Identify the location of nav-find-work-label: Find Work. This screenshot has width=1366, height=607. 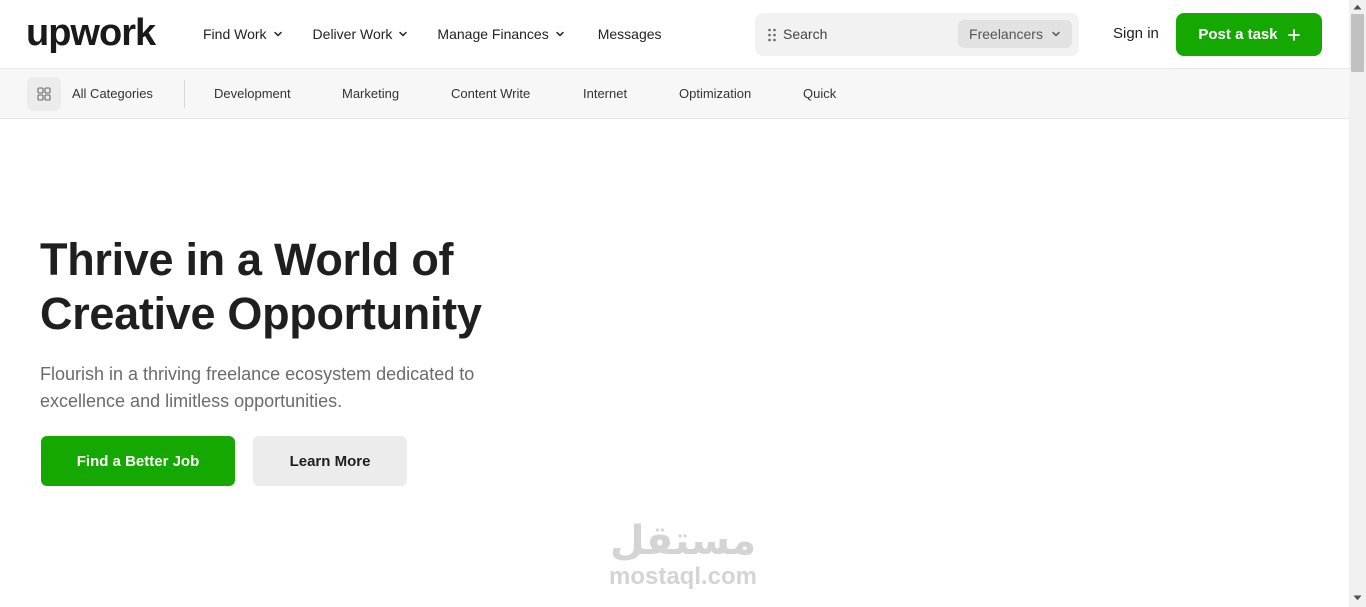
(235, 34).